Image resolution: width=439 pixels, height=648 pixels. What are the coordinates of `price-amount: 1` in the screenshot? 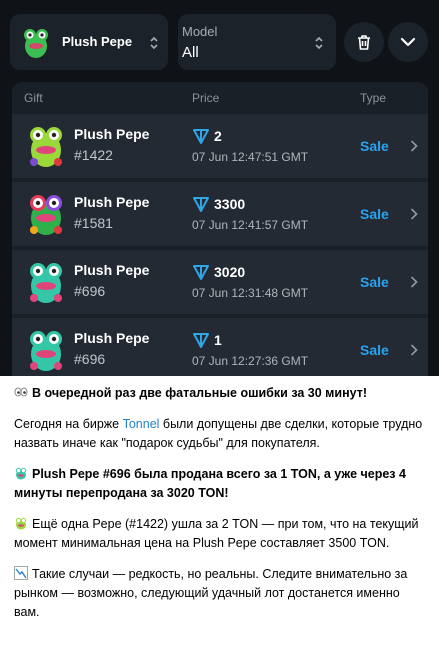 It's located at (218, 340).